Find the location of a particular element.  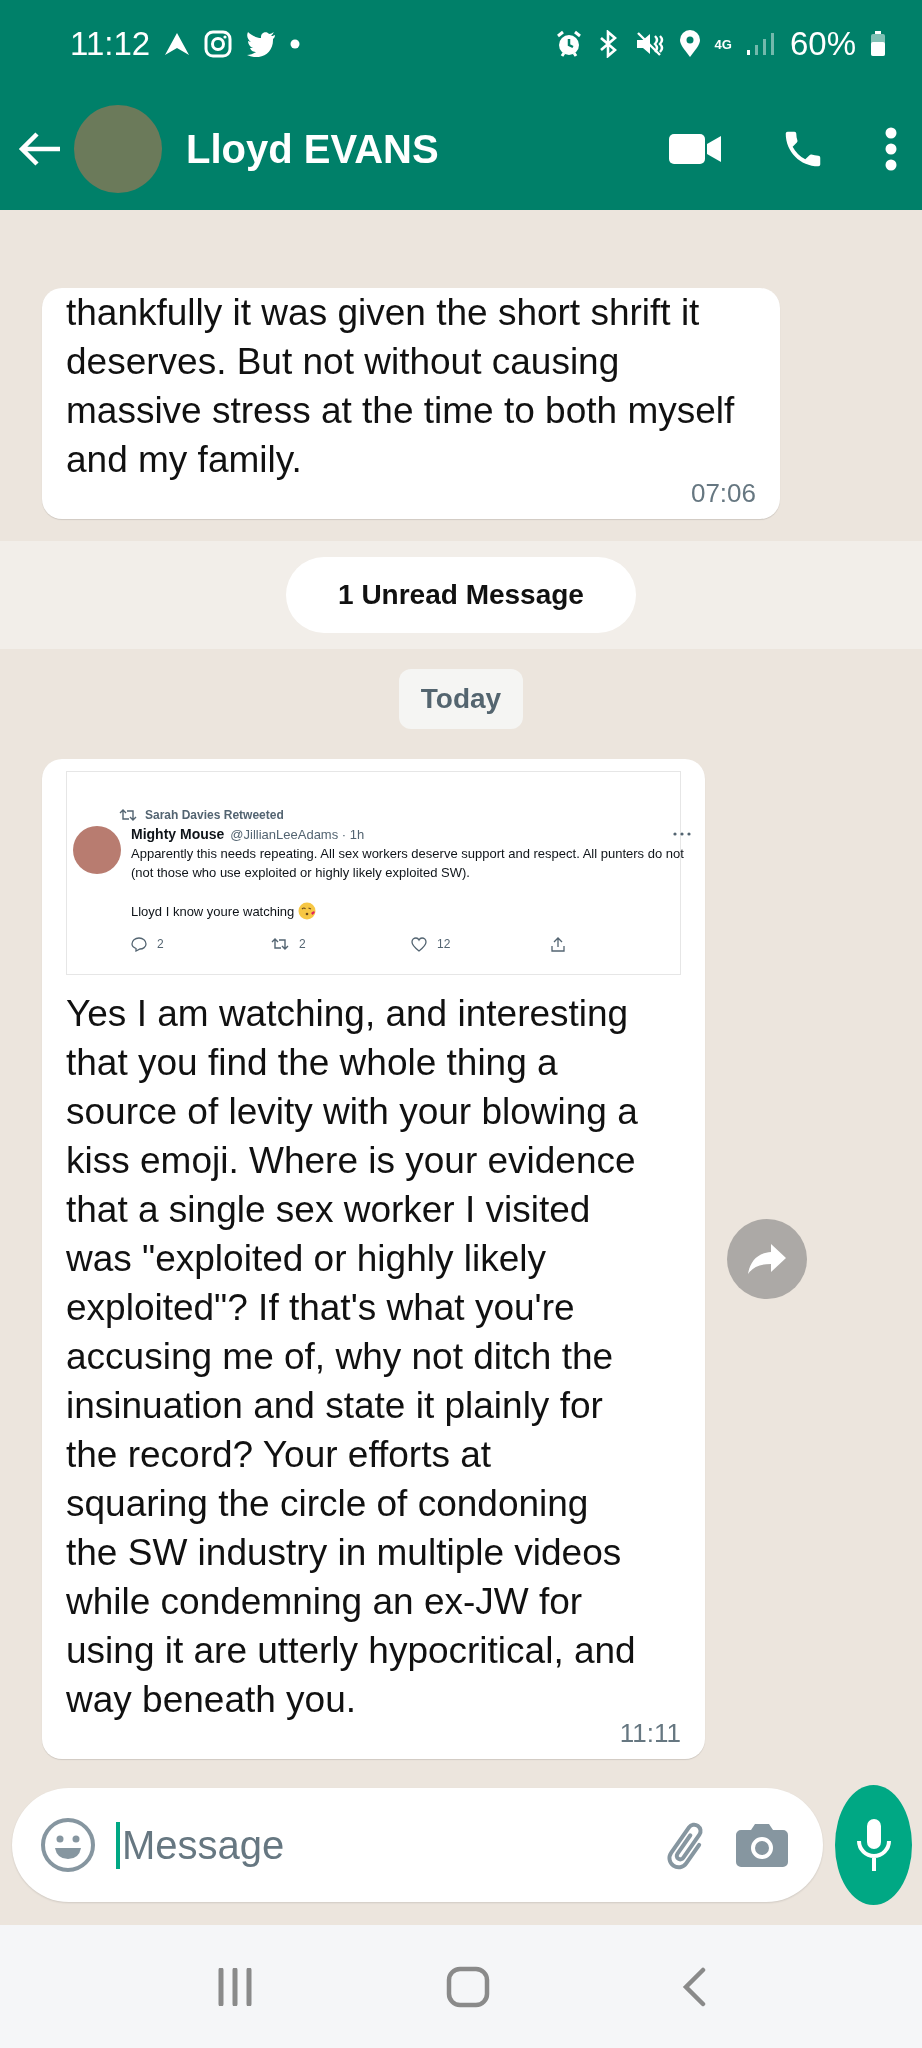

navigation-arrow-icon is located at coordinates (177, 44).